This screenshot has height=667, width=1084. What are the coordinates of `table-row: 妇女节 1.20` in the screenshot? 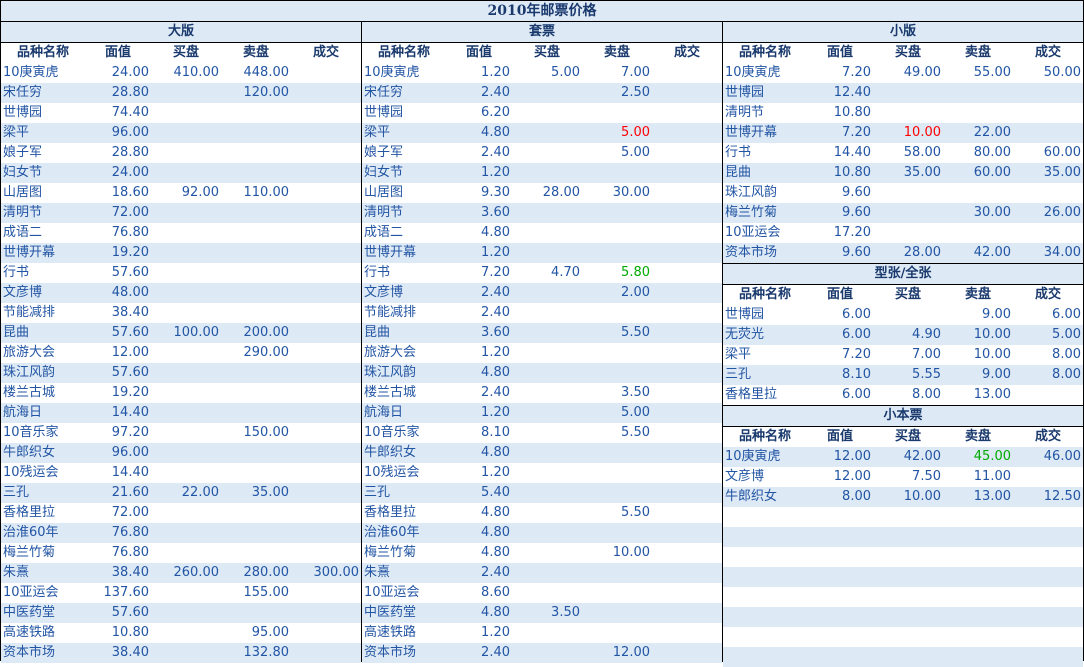 It's located at (542, 173).